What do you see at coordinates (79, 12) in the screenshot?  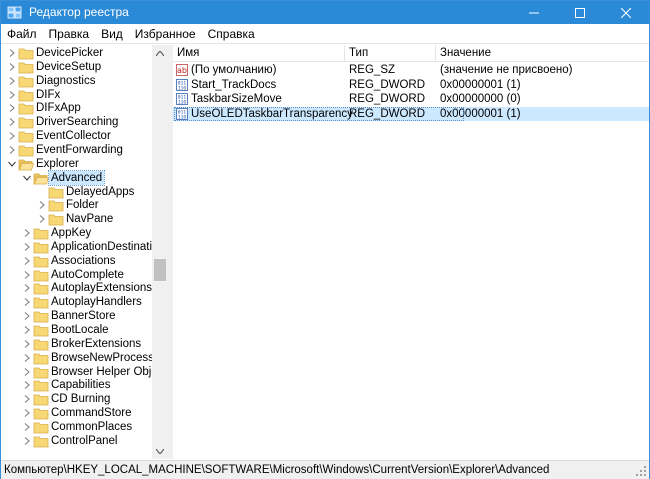 I see `window-title: Редактор реестра` at bounding box center [79, 12].